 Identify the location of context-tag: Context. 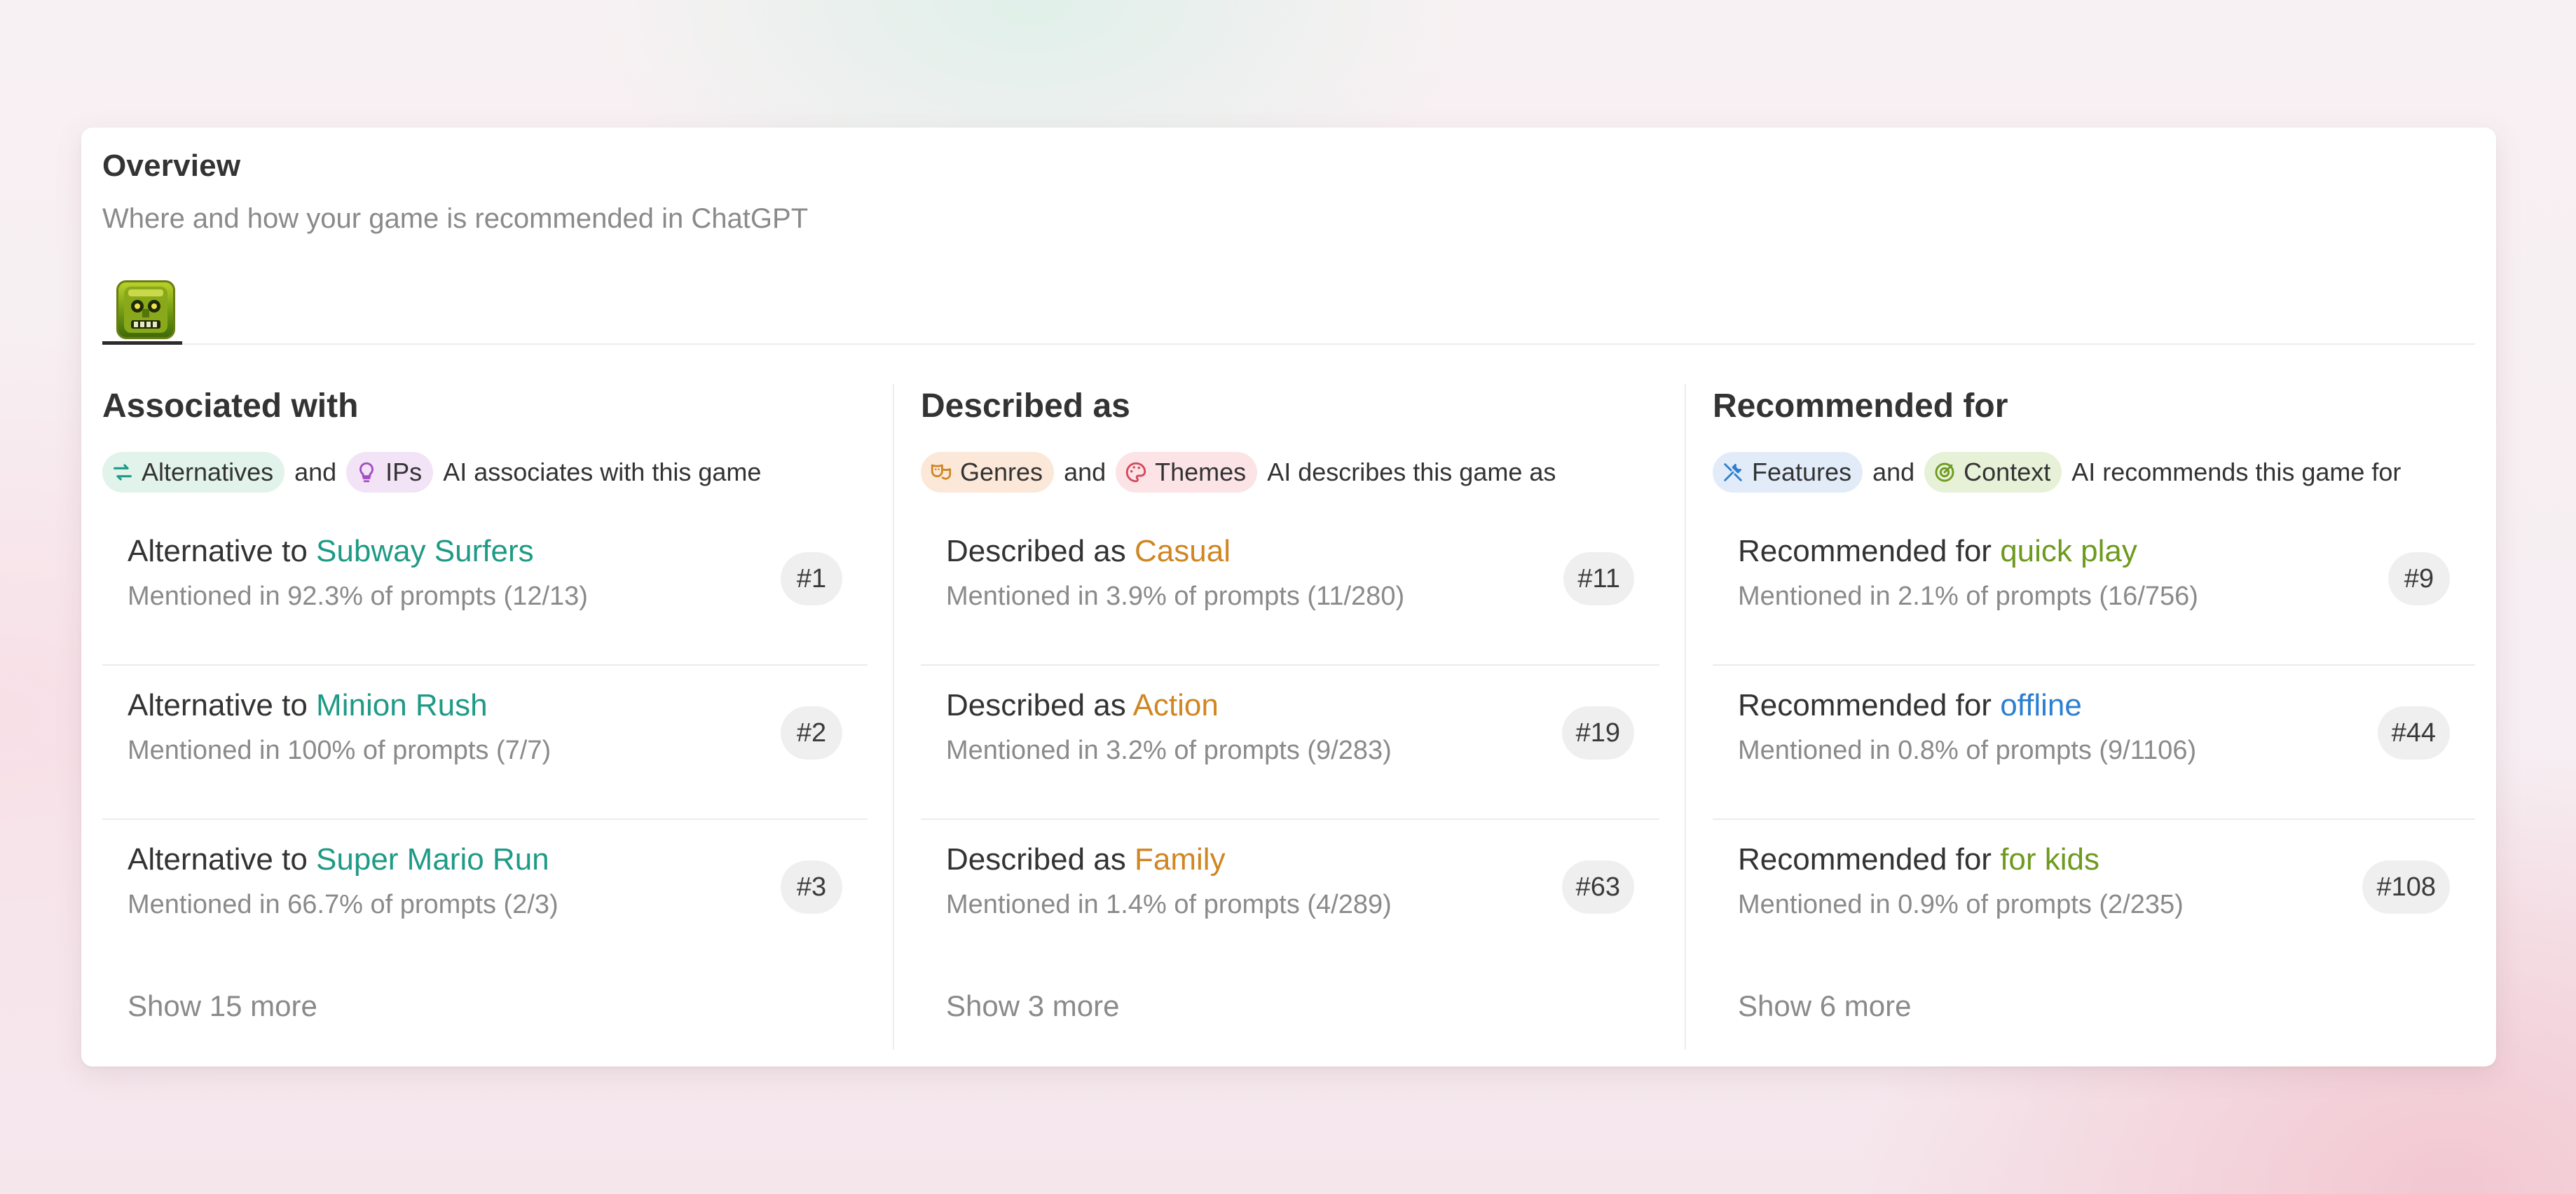
(1993, 472).